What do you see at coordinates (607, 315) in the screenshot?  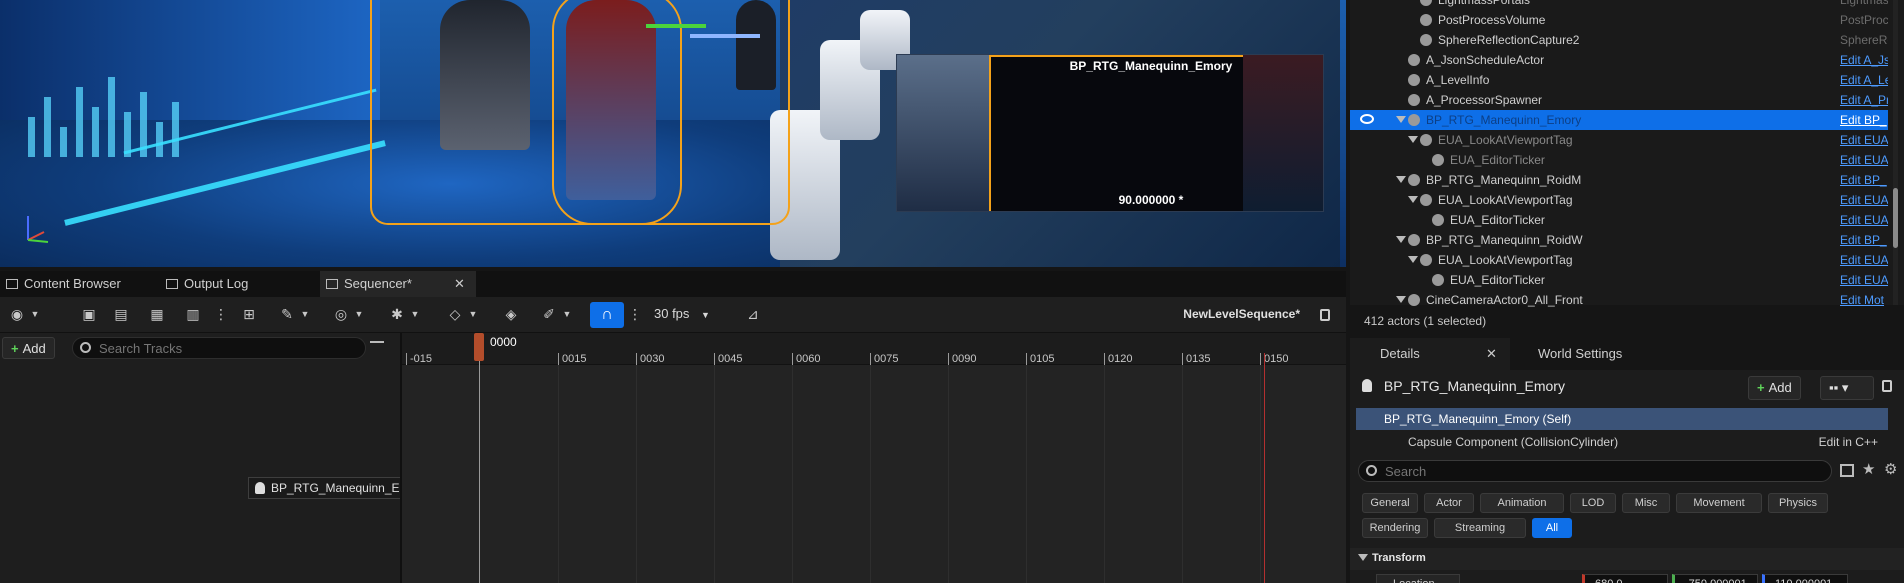 I see `snap-toggle-button: ∩` at bounding box center [607, 315].